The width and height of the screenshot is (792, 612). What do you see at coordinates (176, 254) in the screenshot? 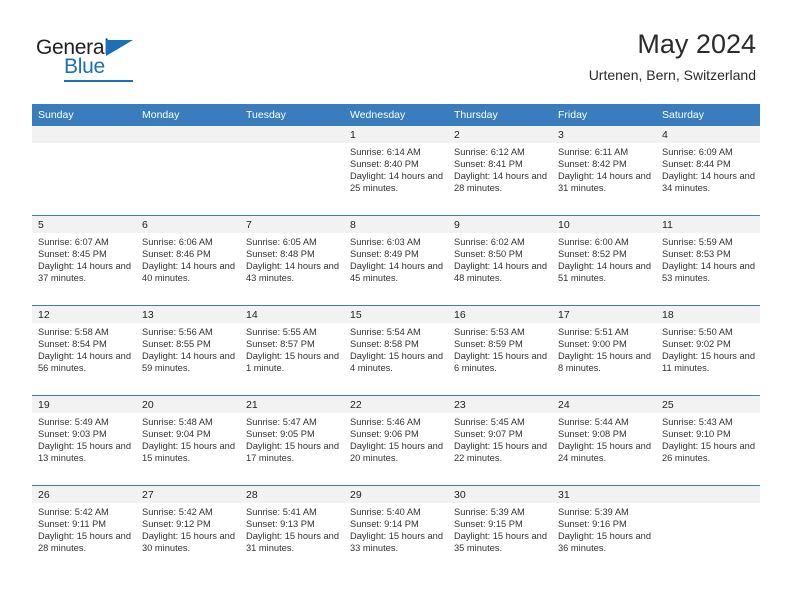
I see `sunset-text: Sunset: 8:46 PM` at bounding box center [176, 254].